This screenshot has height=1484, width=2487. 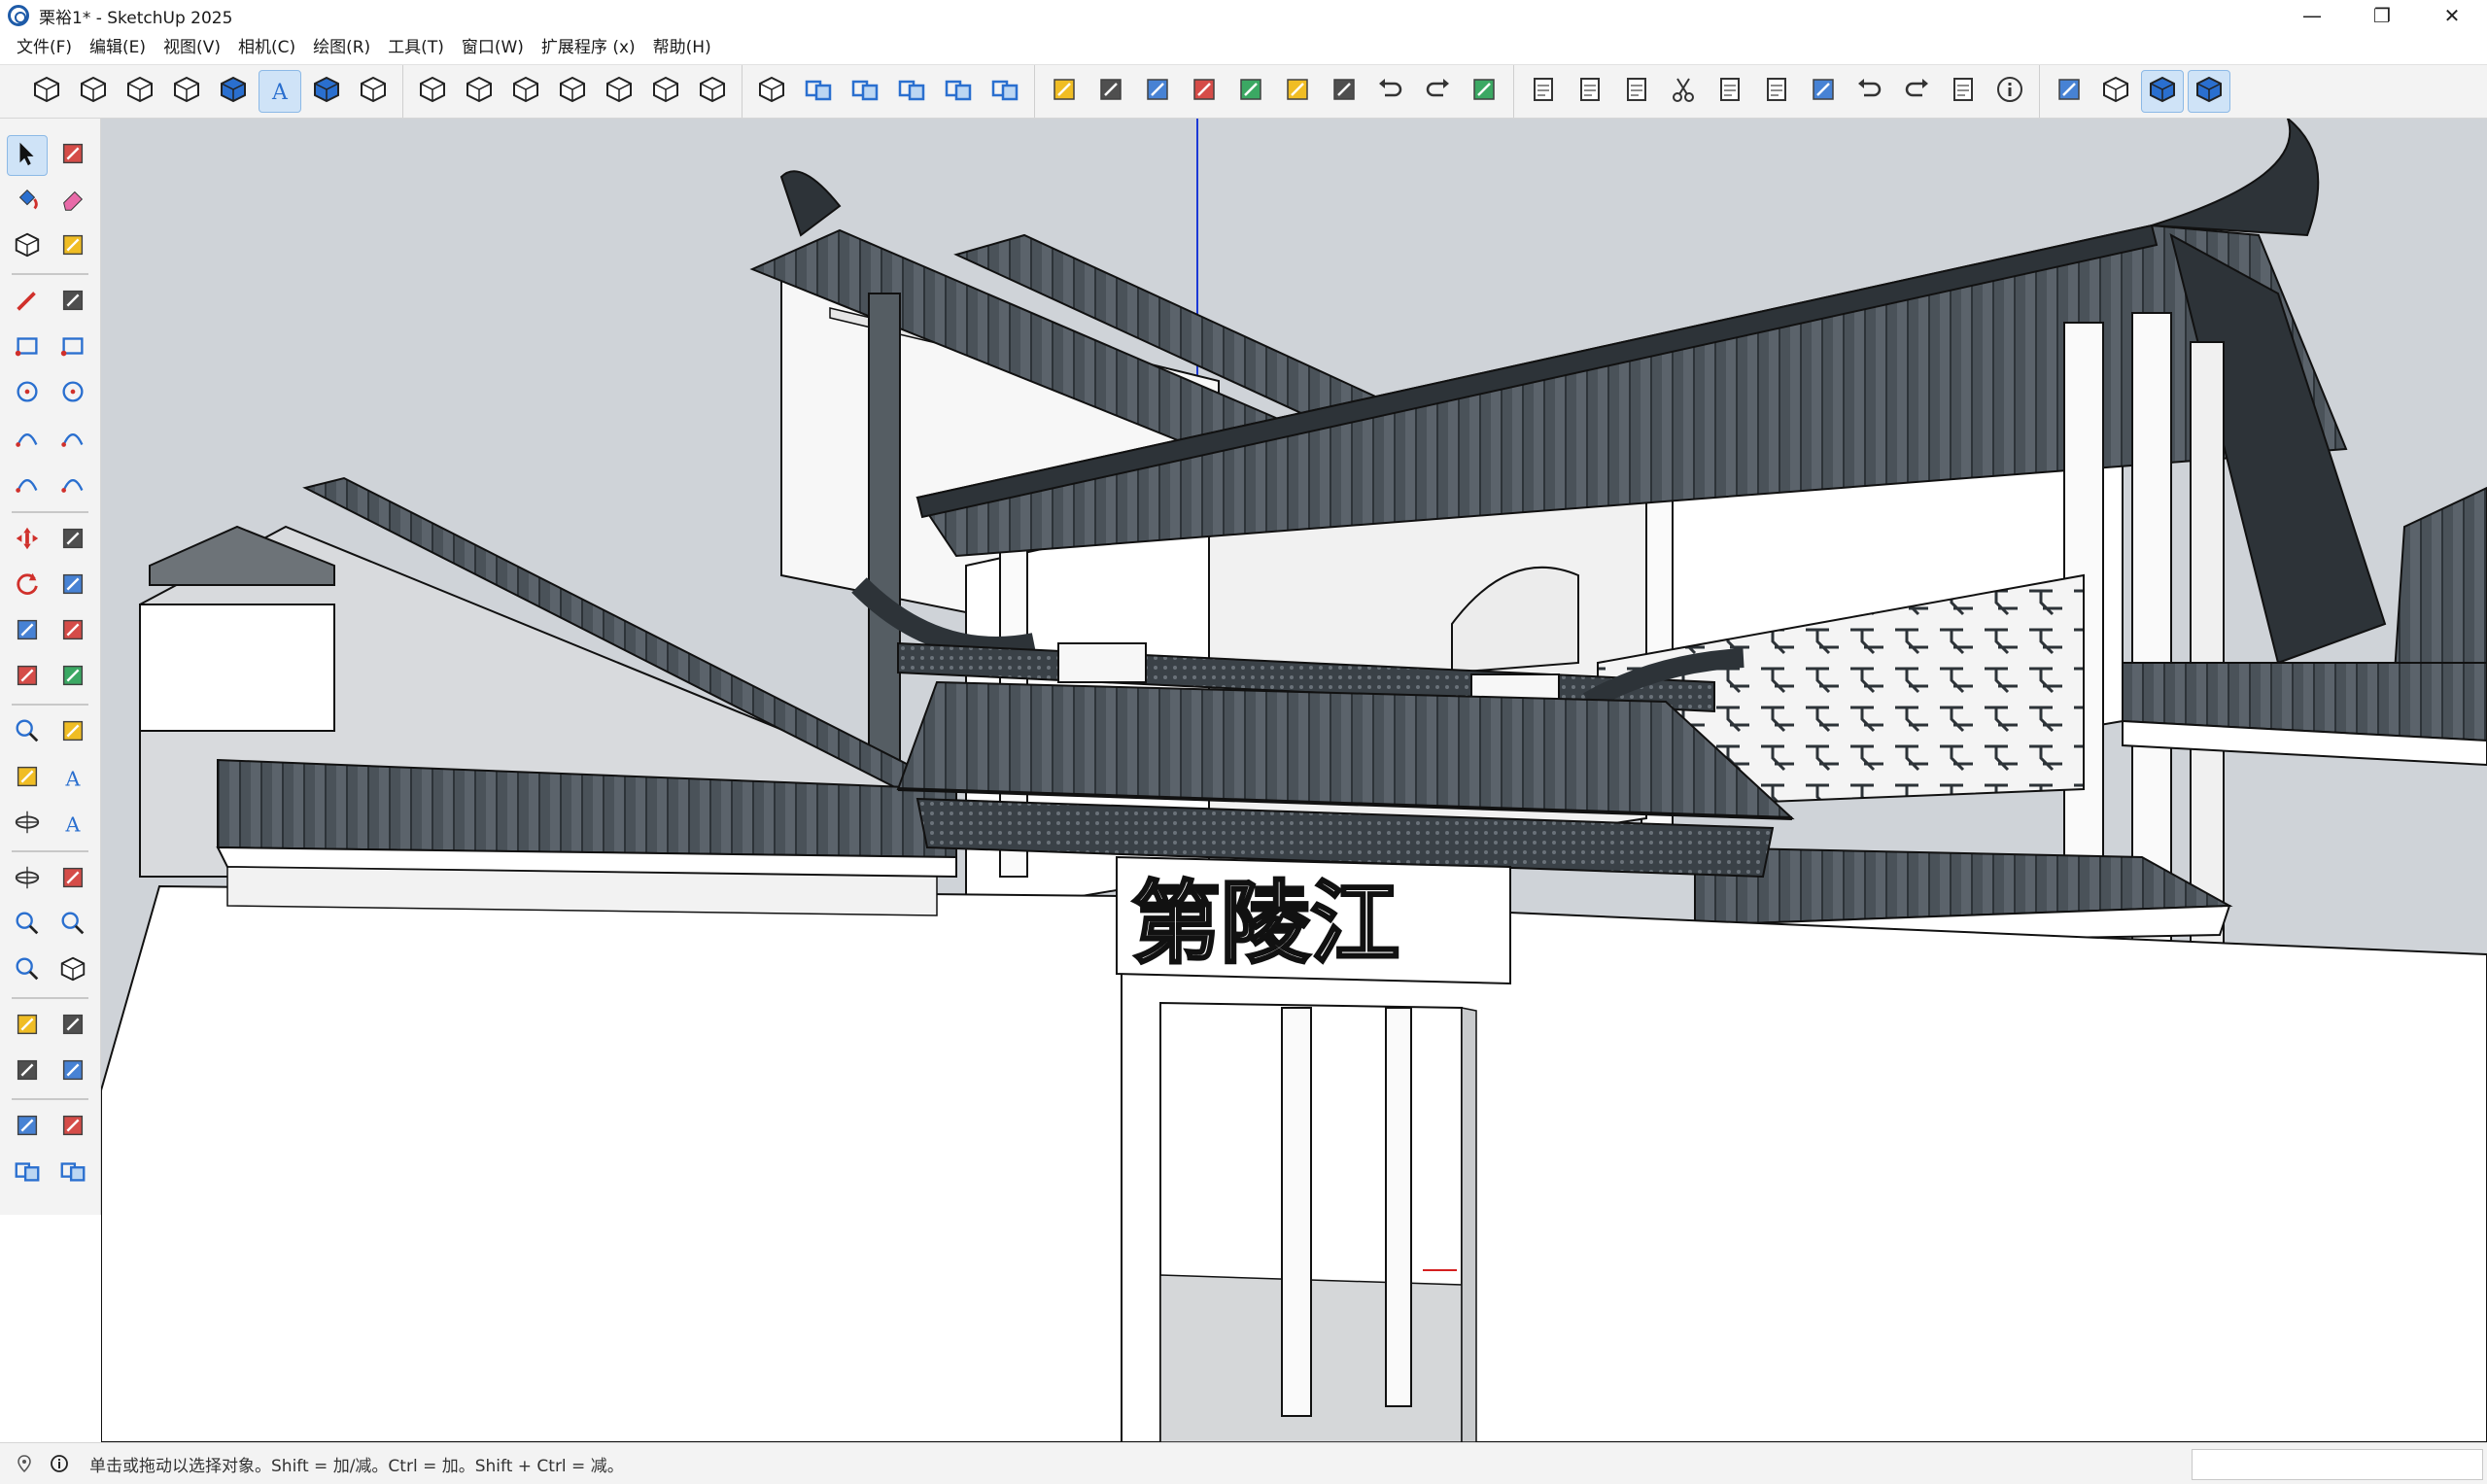 I want to click on from-scratch-button, so click(x=1111, y=91).